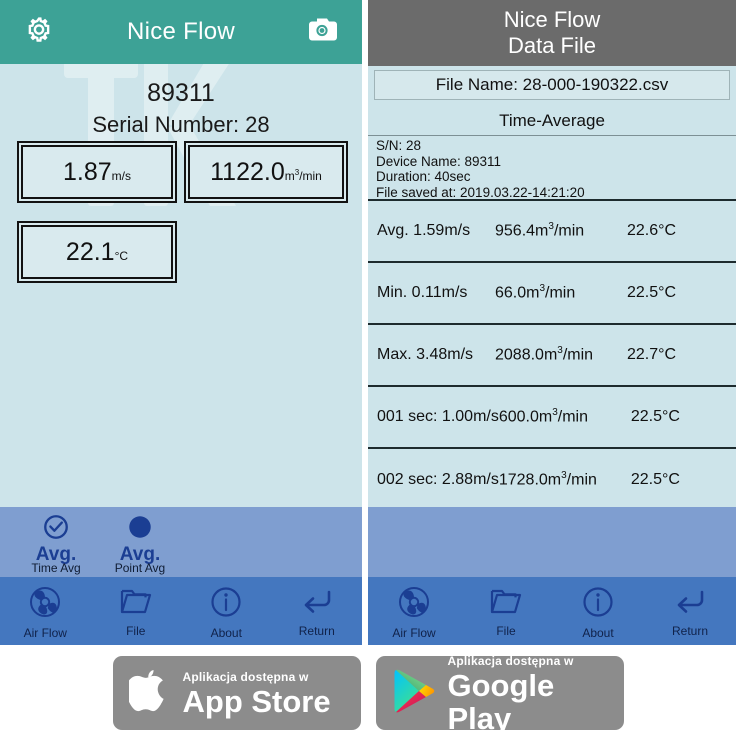  I want to click on row-label: Max. 3.48m/s, so click(425, 354).